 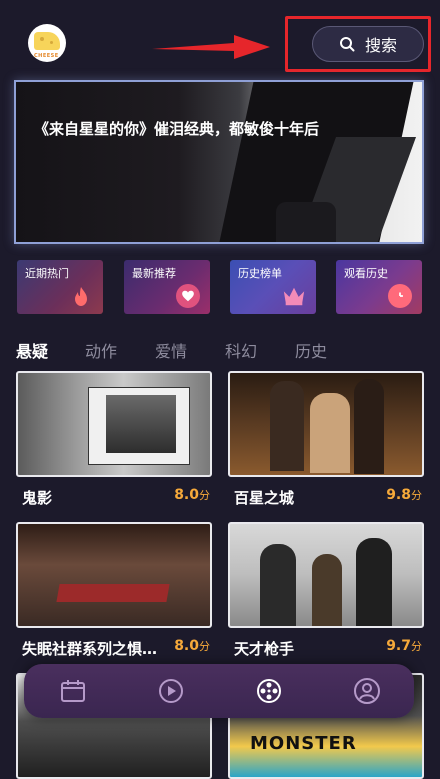 I want to click on tab-scifi: 科幻, so click(x=241, y=350).